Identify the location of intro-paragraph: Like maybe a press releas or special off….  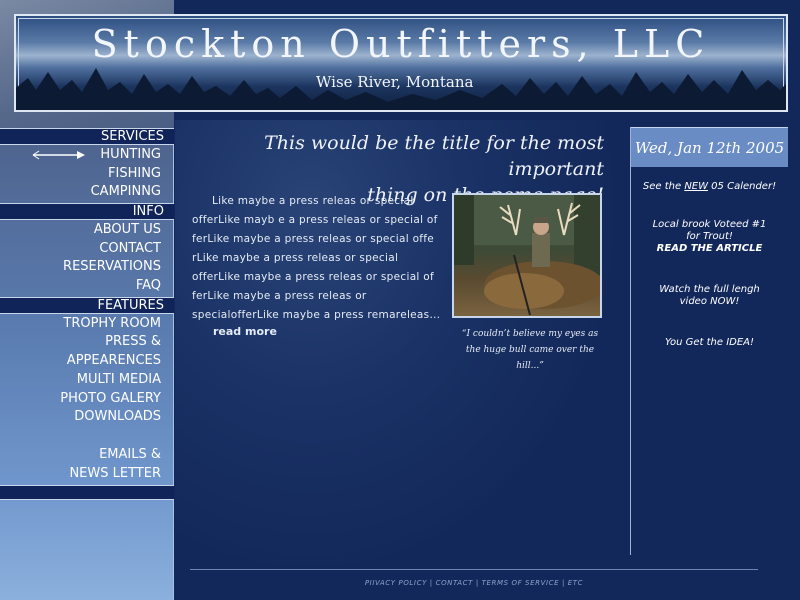
(316, 258).